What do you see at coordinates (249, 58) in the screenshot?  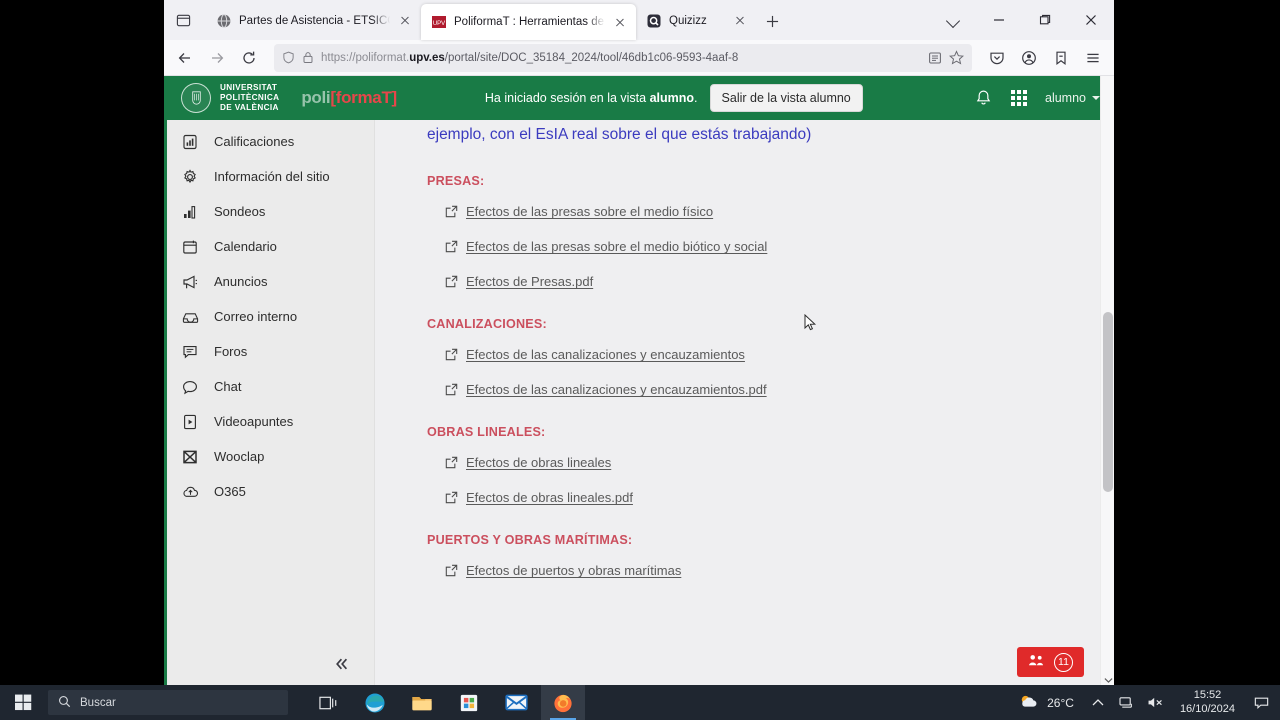 I see `reload-icon` at bounding box center [249, 58].